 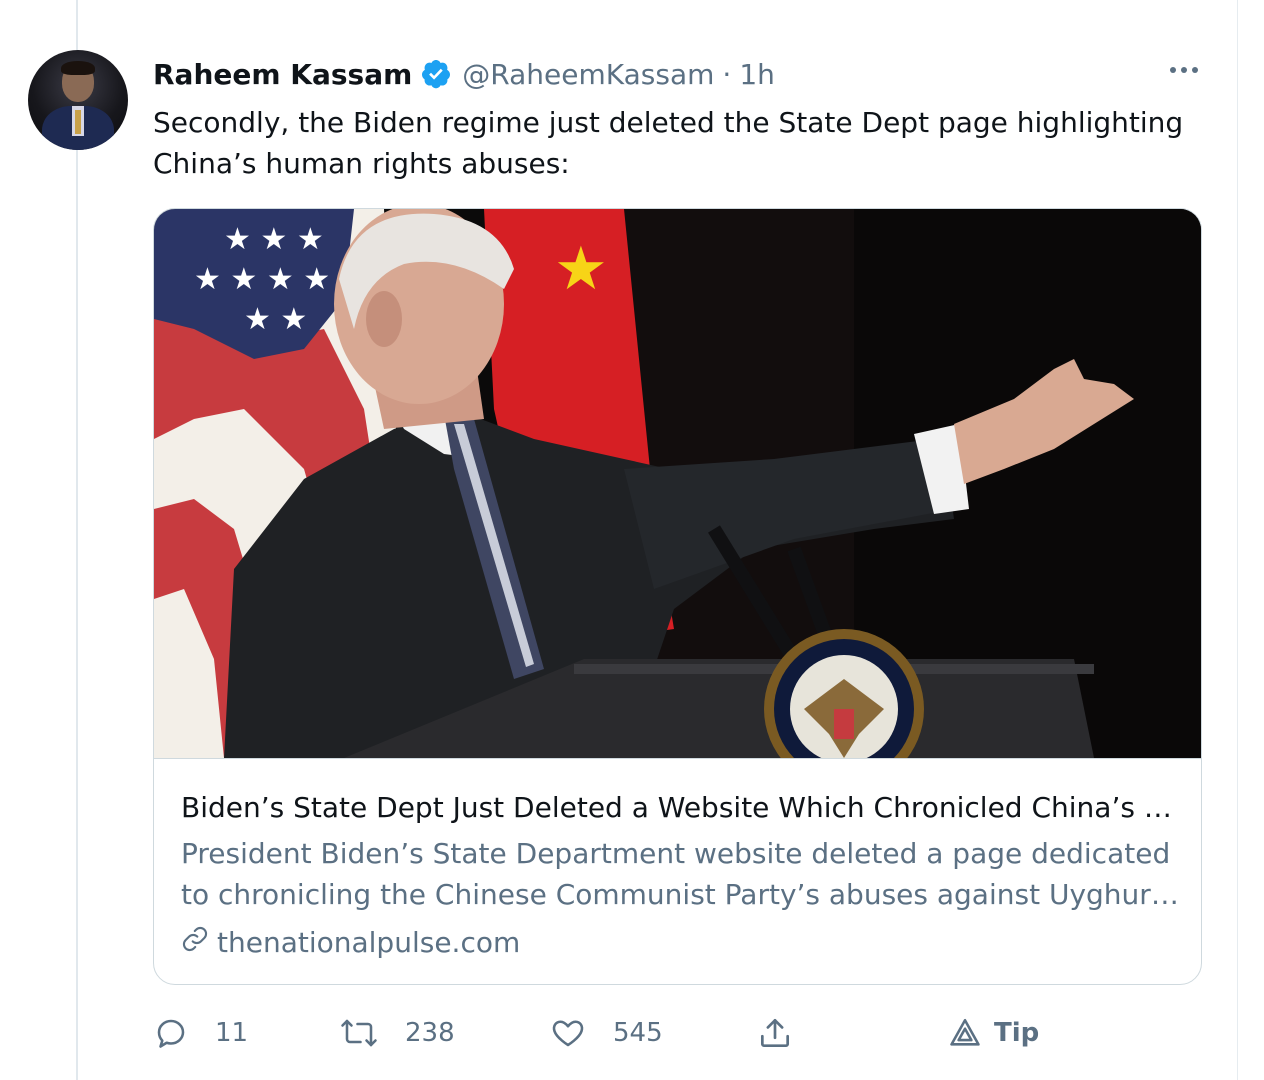 What do you see at coordinates (1237, 540) in the screenshot?
I see `column-border` at bounding box center [1237, 540].